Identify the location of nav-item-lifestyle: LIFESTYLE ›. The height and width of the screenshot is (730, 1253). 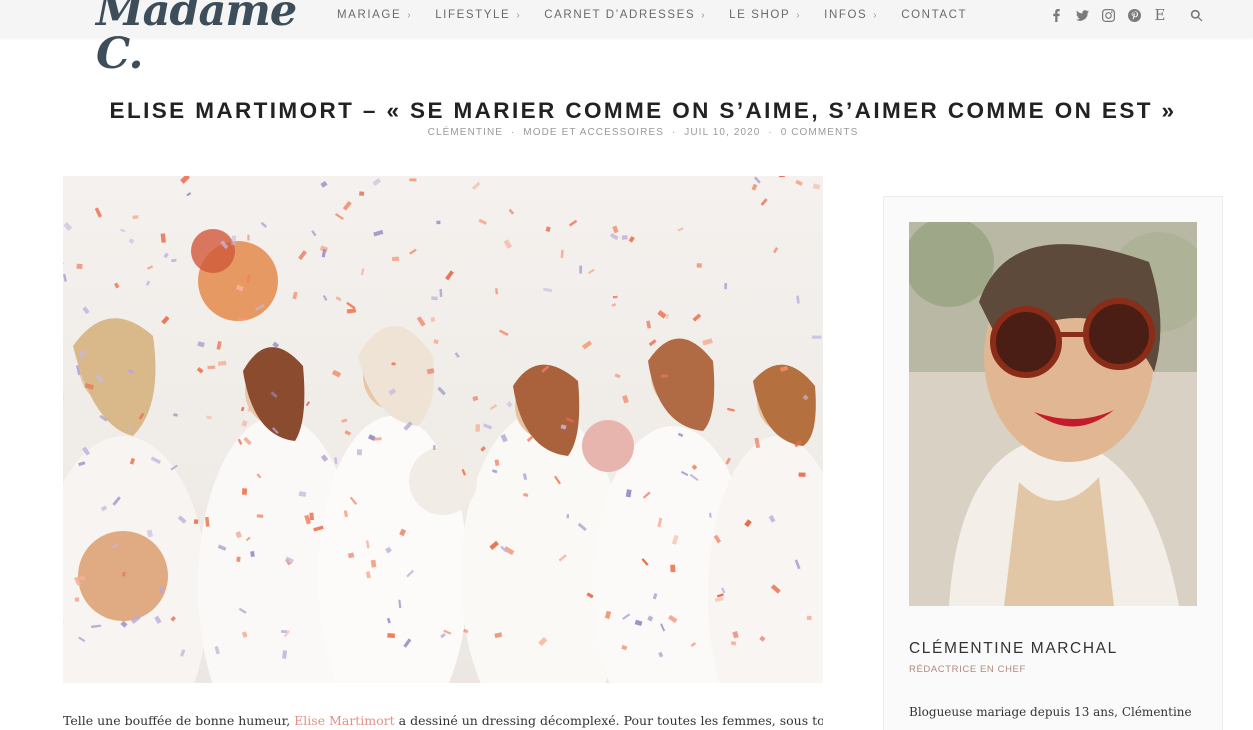
(478, 15).